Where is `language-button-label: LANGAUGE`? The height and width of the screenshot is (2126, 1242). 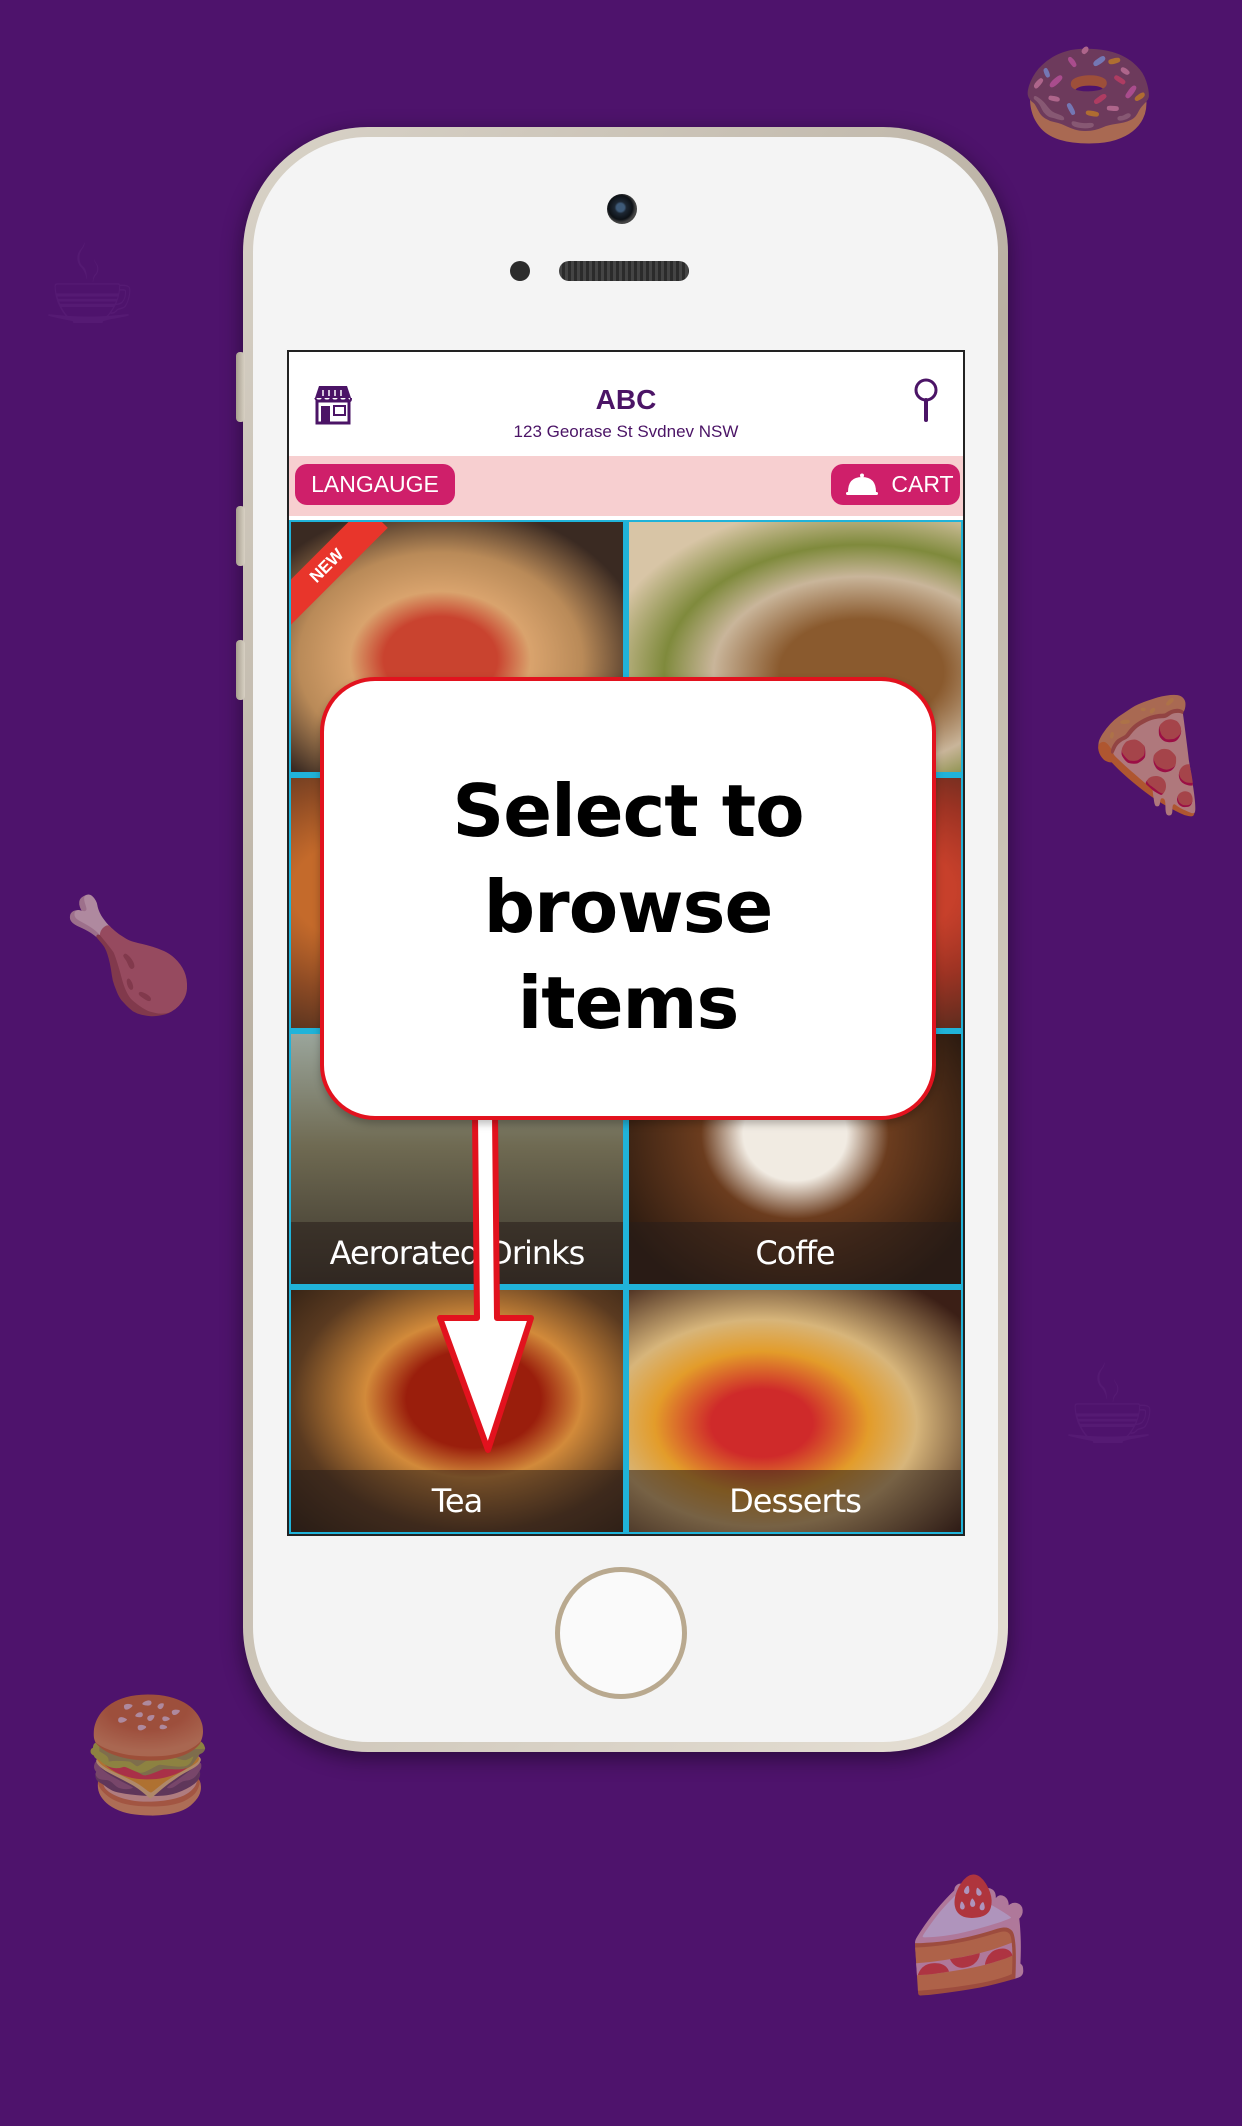
language-button-label: LANGAUGE is located at coordinates (375, 484).